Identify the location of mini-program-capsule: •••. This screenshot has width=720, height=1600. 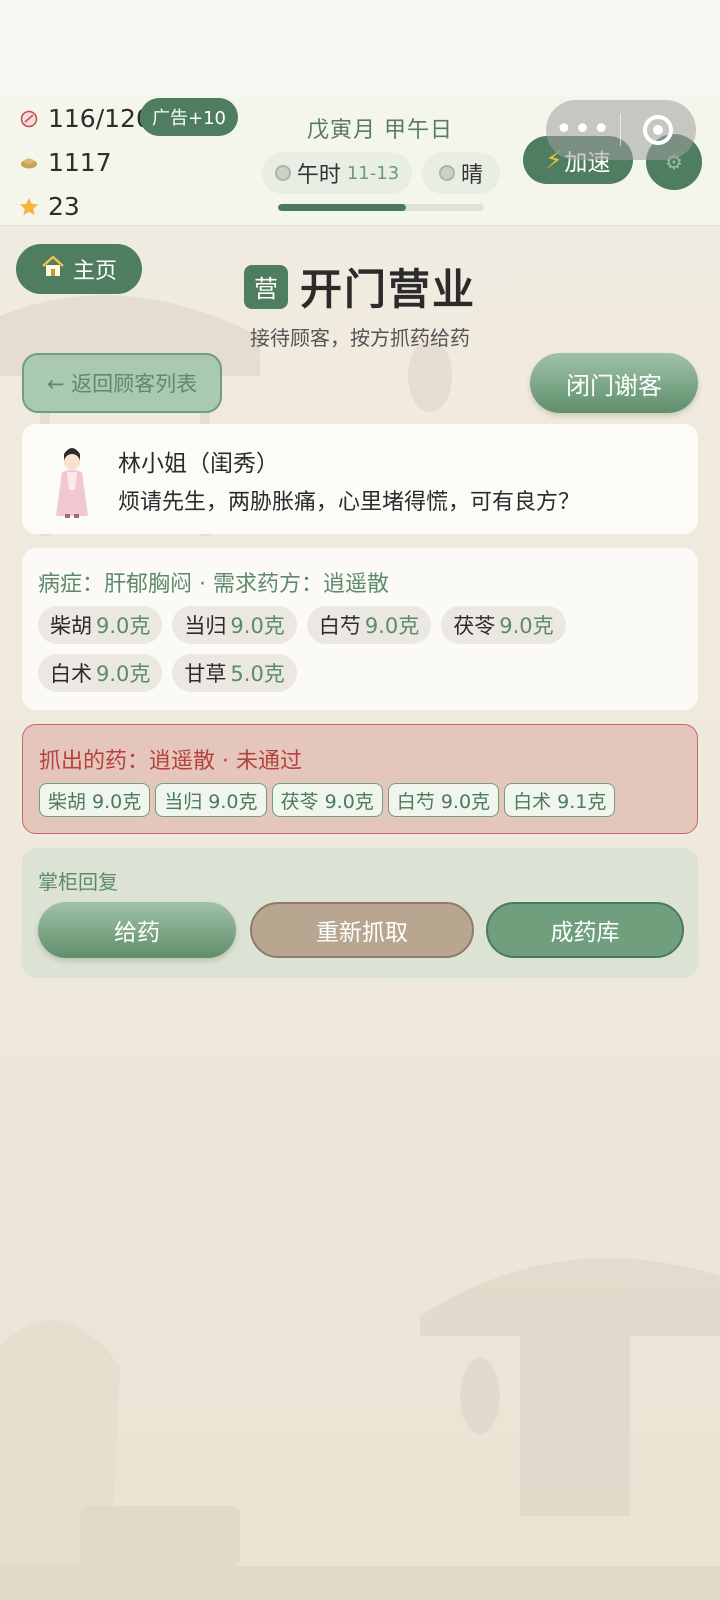
(621, 130).